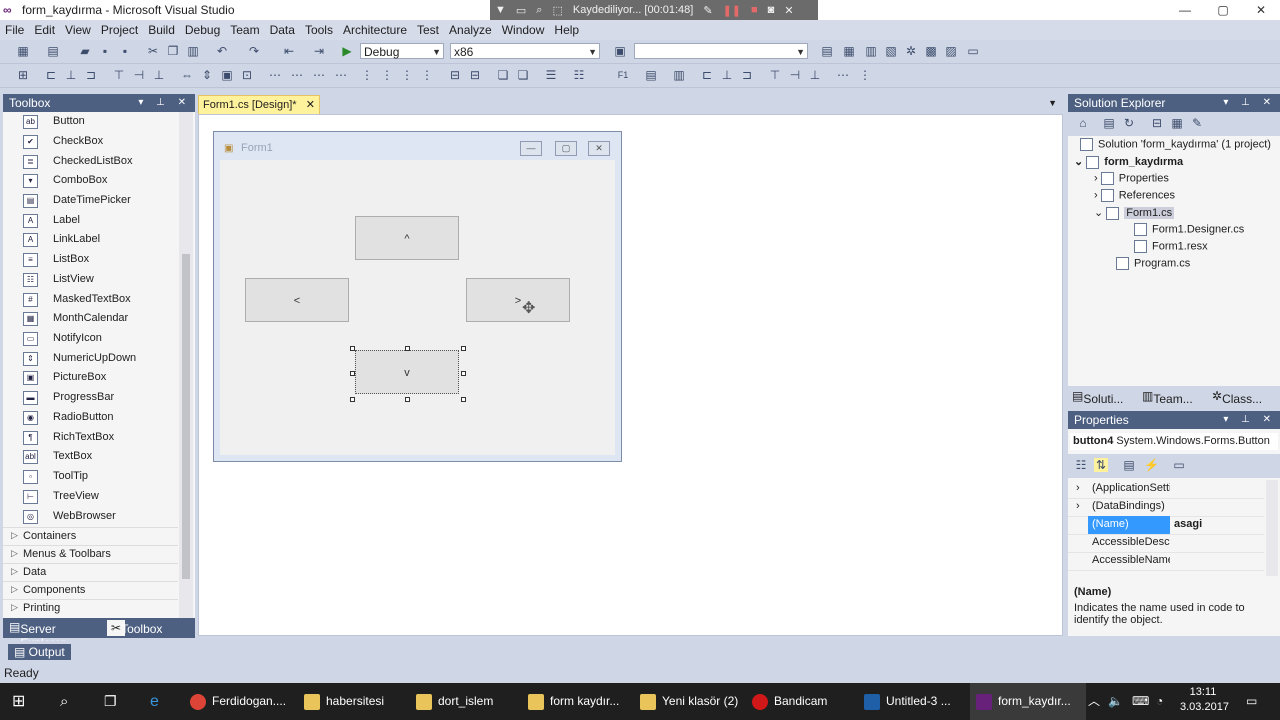 The width and height of the screenshot is (1280, 720). I want to click on undo-icon: ↶, so click(222, 51).